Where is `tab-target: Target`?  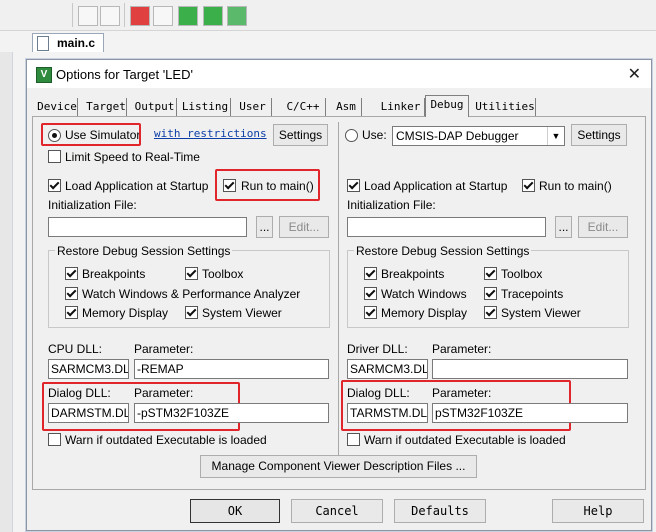 tab-target: Target is located at coordinates (106, 107).